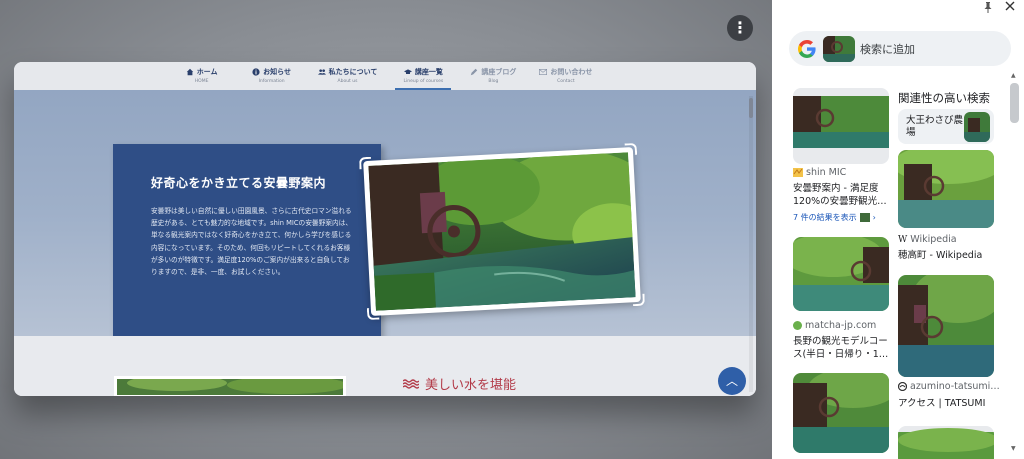 Image resolution: width=1024 pixels, height=459 pixels. What do you see at coordinates (834, 217) in the screenshot?
I see `more-results-link: 7 件の結果を表示 ›` at bounding box center [834, 217].